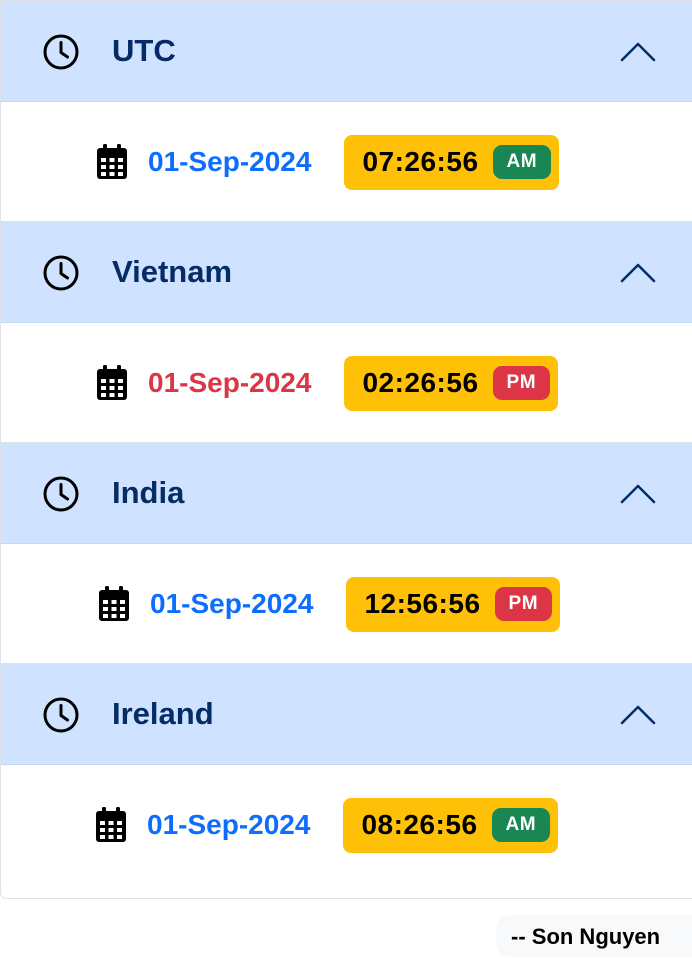 This screenshot has height=968, width=692. I want to click on accordion-header-ireland: Ireland, so click(346, 714).